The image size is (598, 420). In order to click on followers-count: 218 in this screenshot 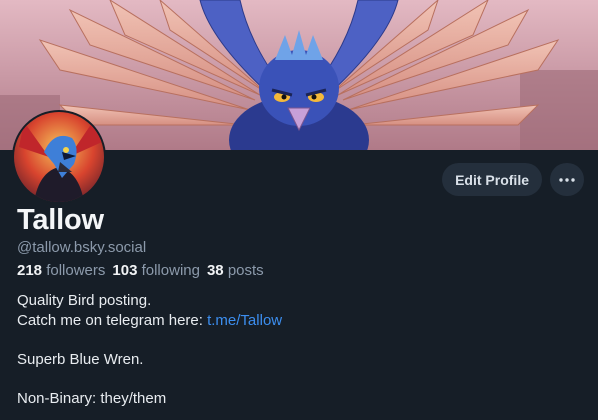, I will do `click(30, 270)`.